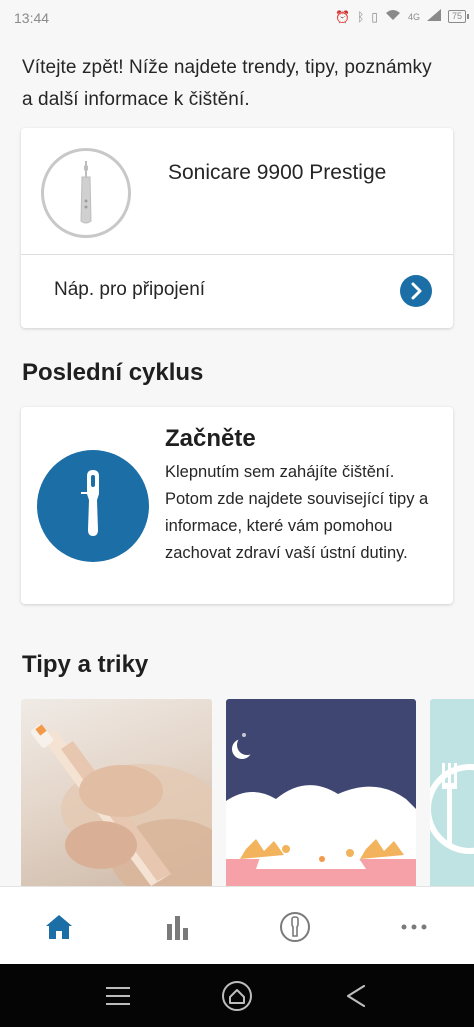 This screenshot has width=474, height=1027. I want to click on back-icon, so click(356, 996).